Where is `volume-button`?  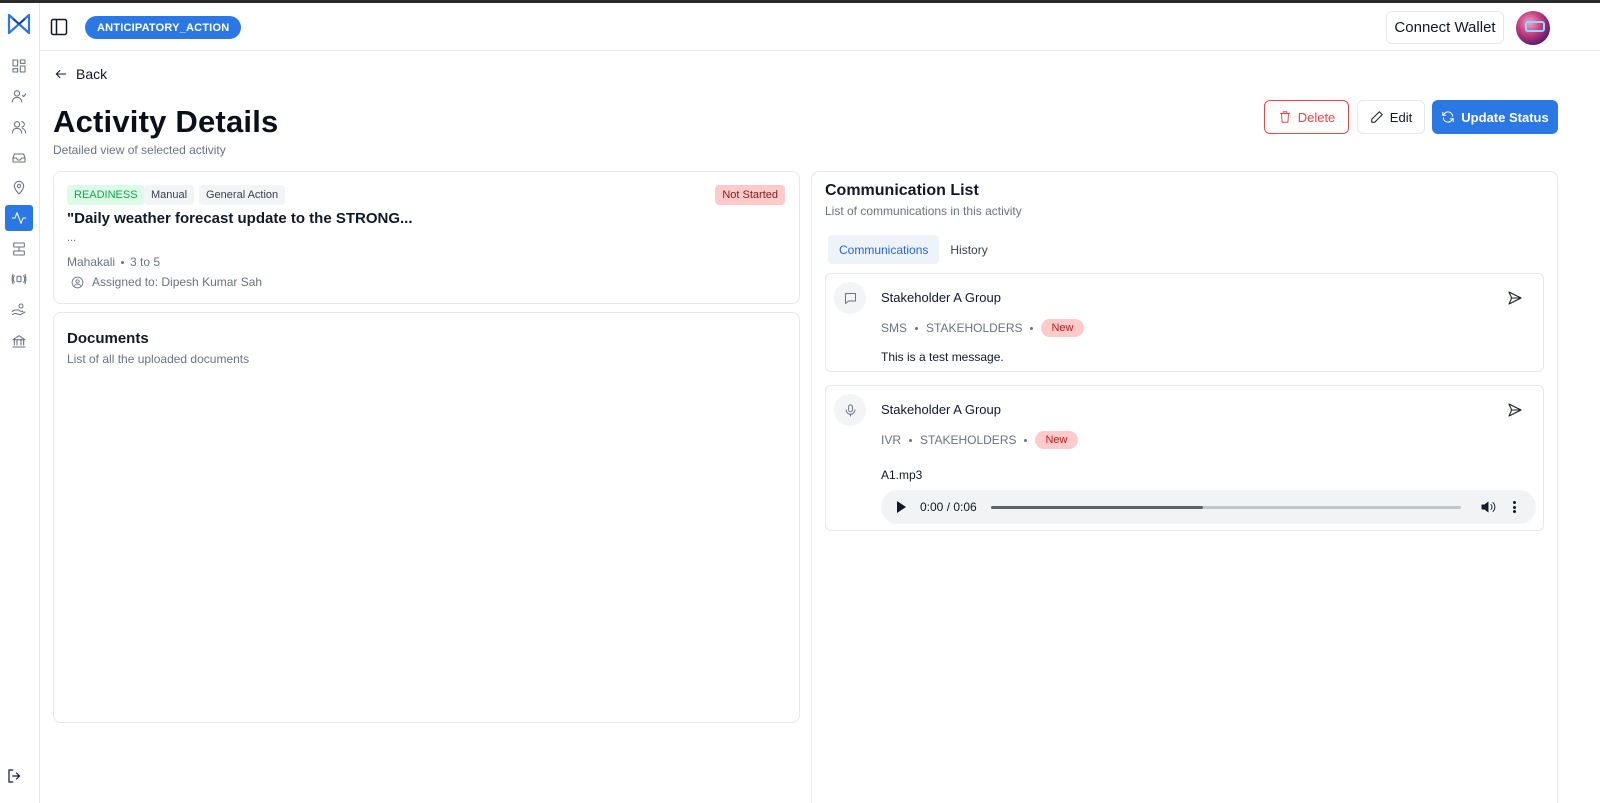 volume-button is located at coordinates (1488, 507).